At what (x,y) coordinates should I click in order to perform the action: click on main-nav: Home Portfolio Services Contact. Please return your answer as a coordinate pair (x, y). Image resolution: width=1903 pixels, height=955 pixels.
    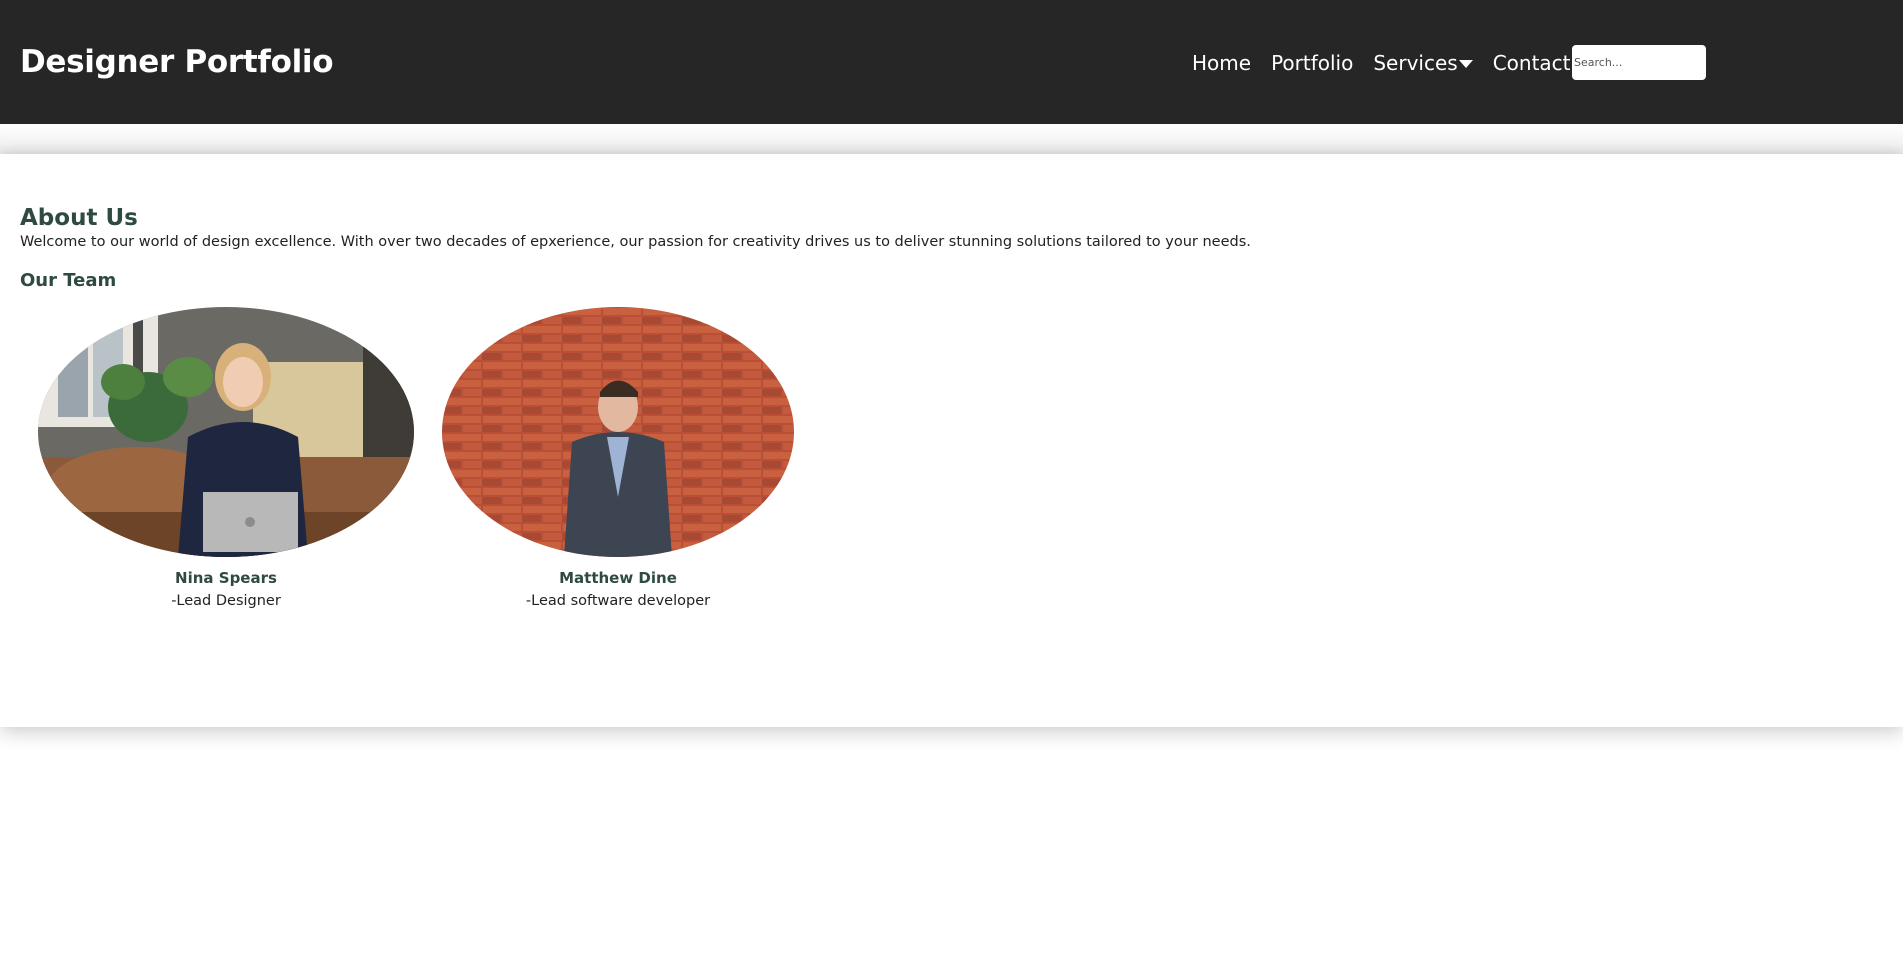
    Looking at the image, I should click on (1381, 63).